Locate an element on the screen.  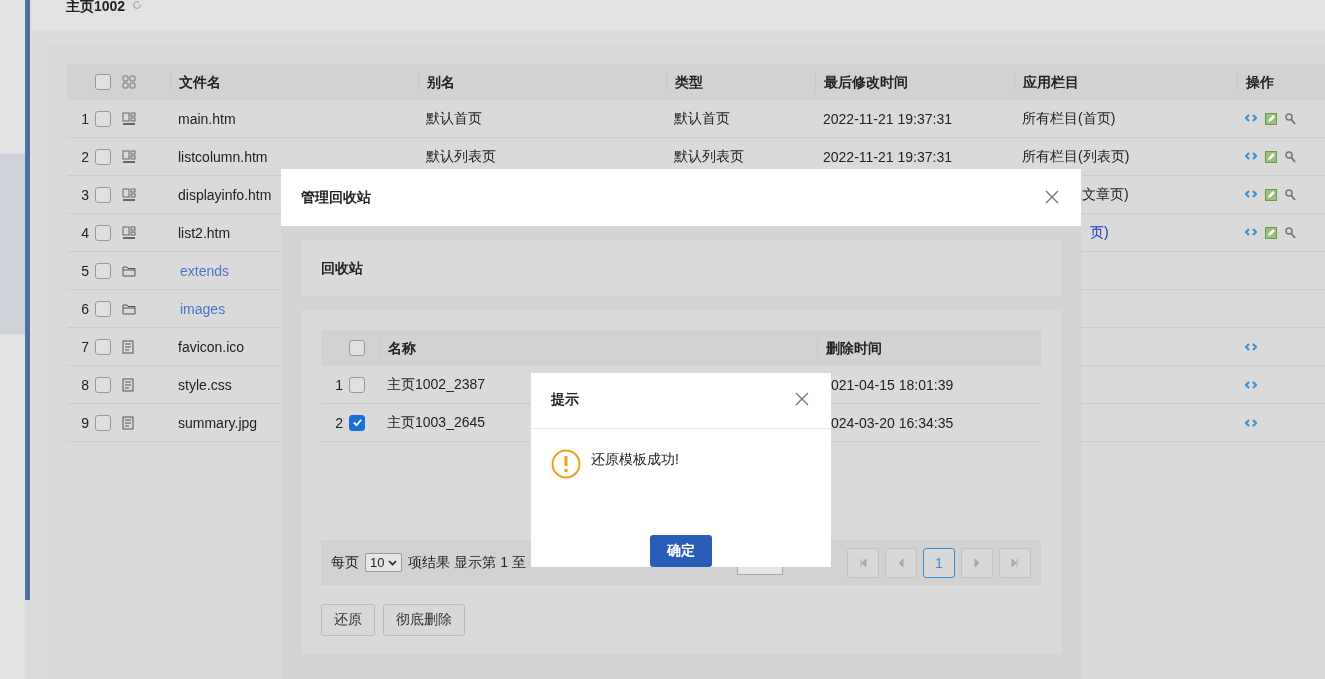
file-name: summary.jpg is located at coordinates (218, 422).